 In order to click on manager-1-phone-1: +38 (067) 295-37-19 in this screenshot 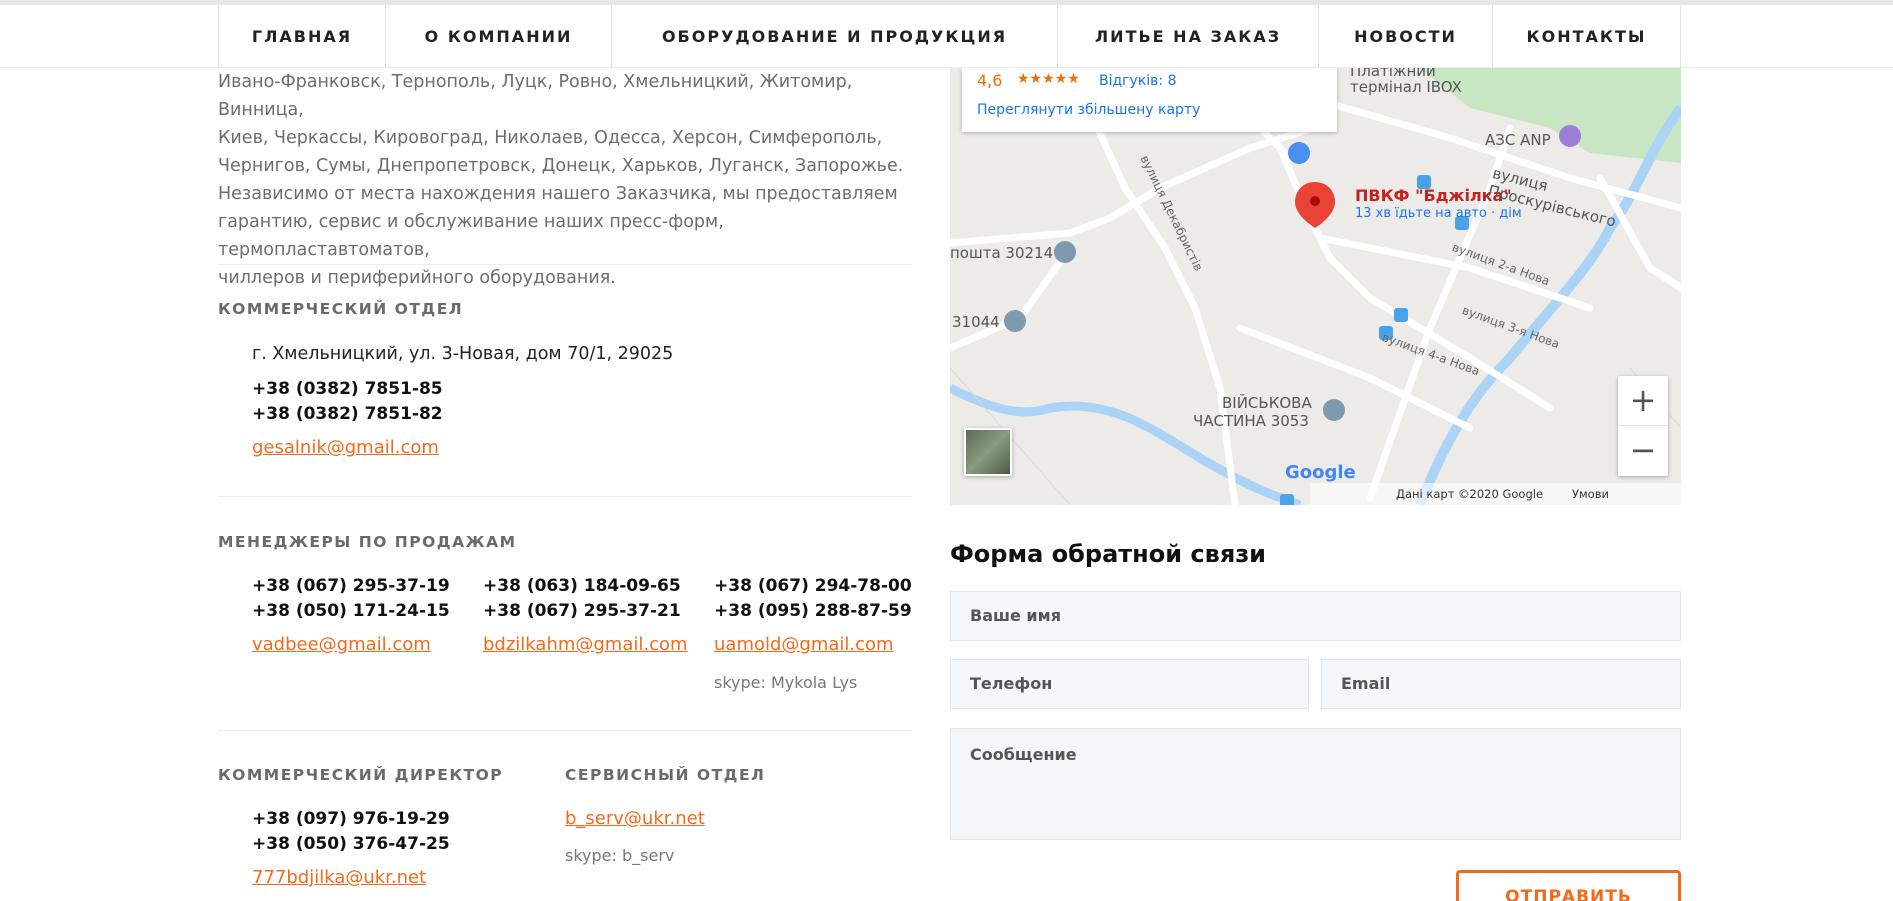, I will do `click(351, 586)`.